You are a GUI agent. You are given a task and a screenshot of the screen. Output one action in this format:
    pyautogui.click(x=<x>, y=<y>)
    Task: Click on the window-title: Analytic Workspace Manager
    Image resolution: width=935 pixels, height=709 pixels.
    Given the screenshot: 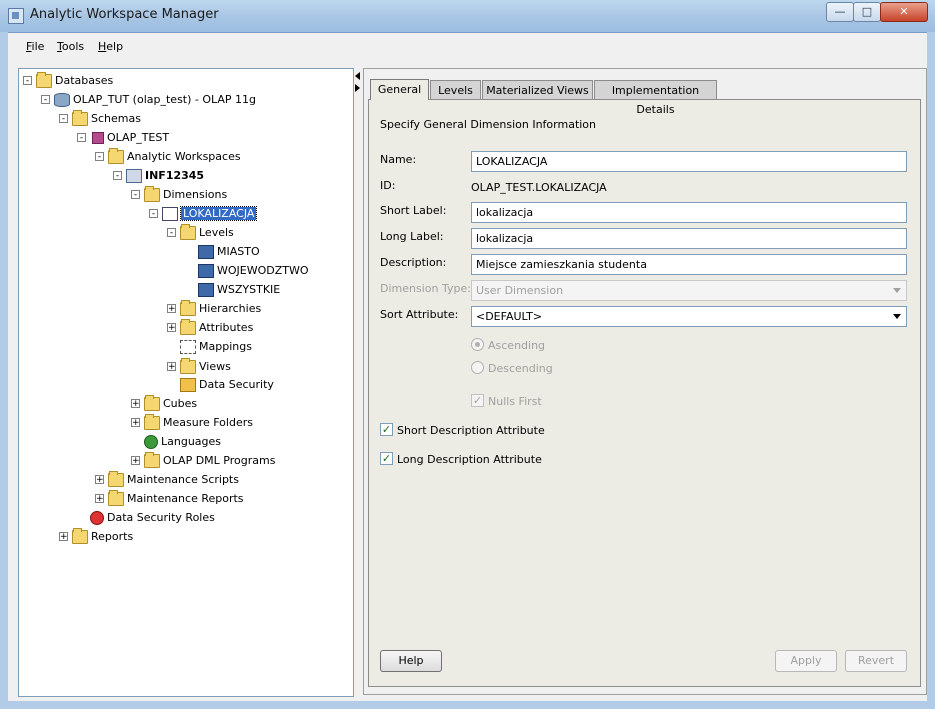 What is the action you would take?
    pyautogui.click(x=124, y=14)
    